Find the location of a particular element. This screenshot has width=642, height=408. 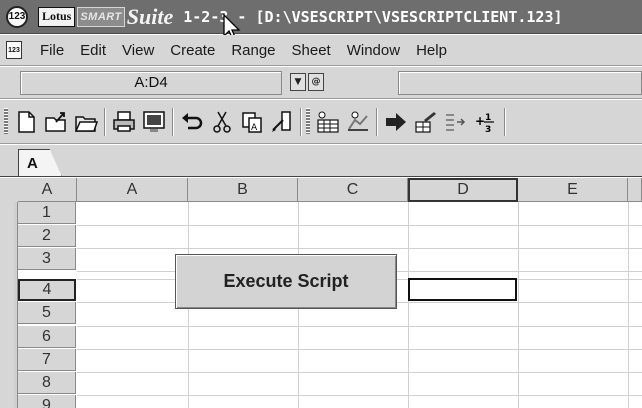

row-header-1: 1 is located at coordinates (47, 213).